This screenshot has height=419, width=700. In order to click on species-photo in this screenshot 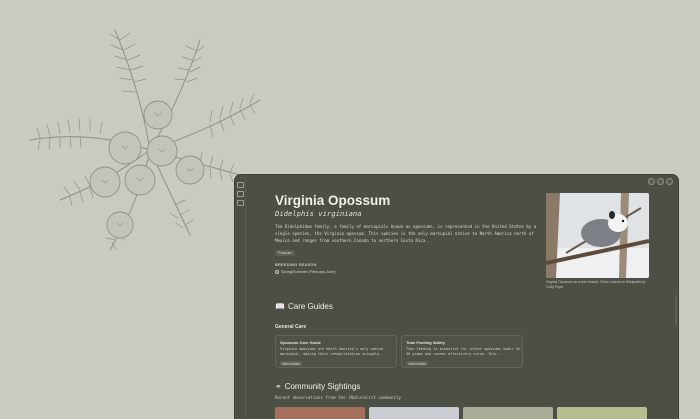, I will do `click(597, 235)`.